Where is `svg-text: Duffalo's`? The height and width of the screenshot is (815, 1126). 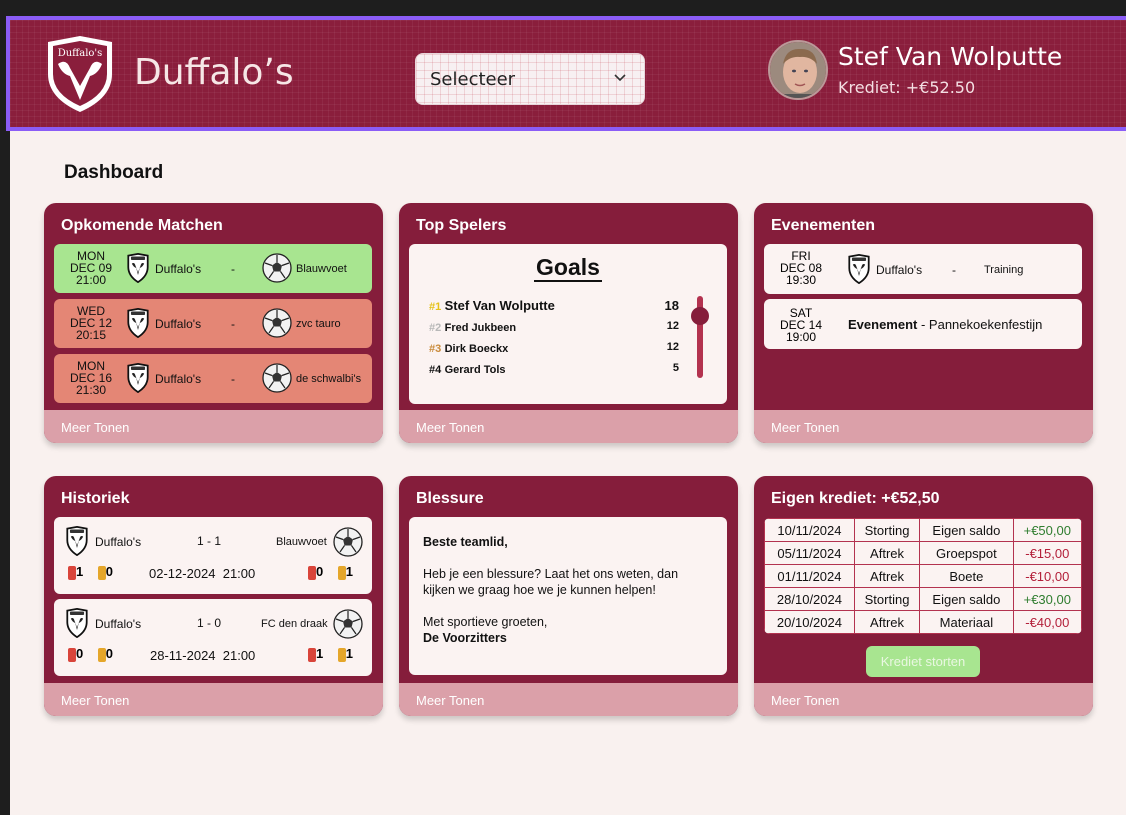
svg-text: Duffalo's is located at coordinates (80, 53).